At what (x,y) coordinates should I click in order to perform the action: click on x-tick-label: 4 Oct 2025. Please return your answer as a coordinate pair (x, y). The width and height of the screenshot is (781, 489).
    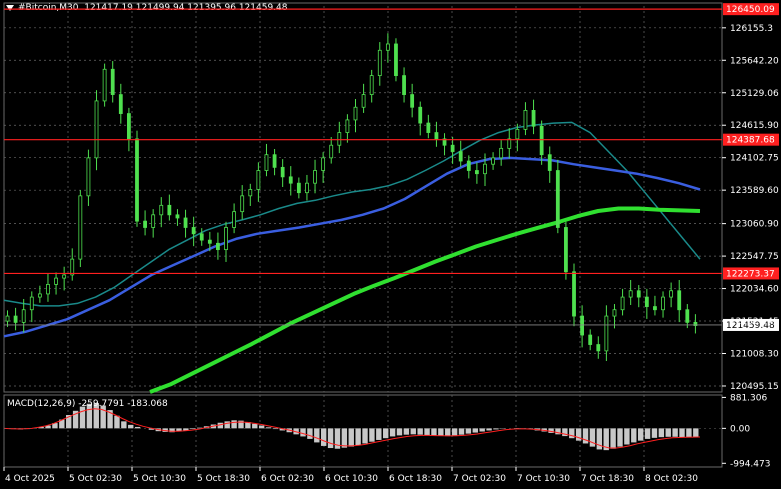
    Looking at the image, I should click on (30, 479).